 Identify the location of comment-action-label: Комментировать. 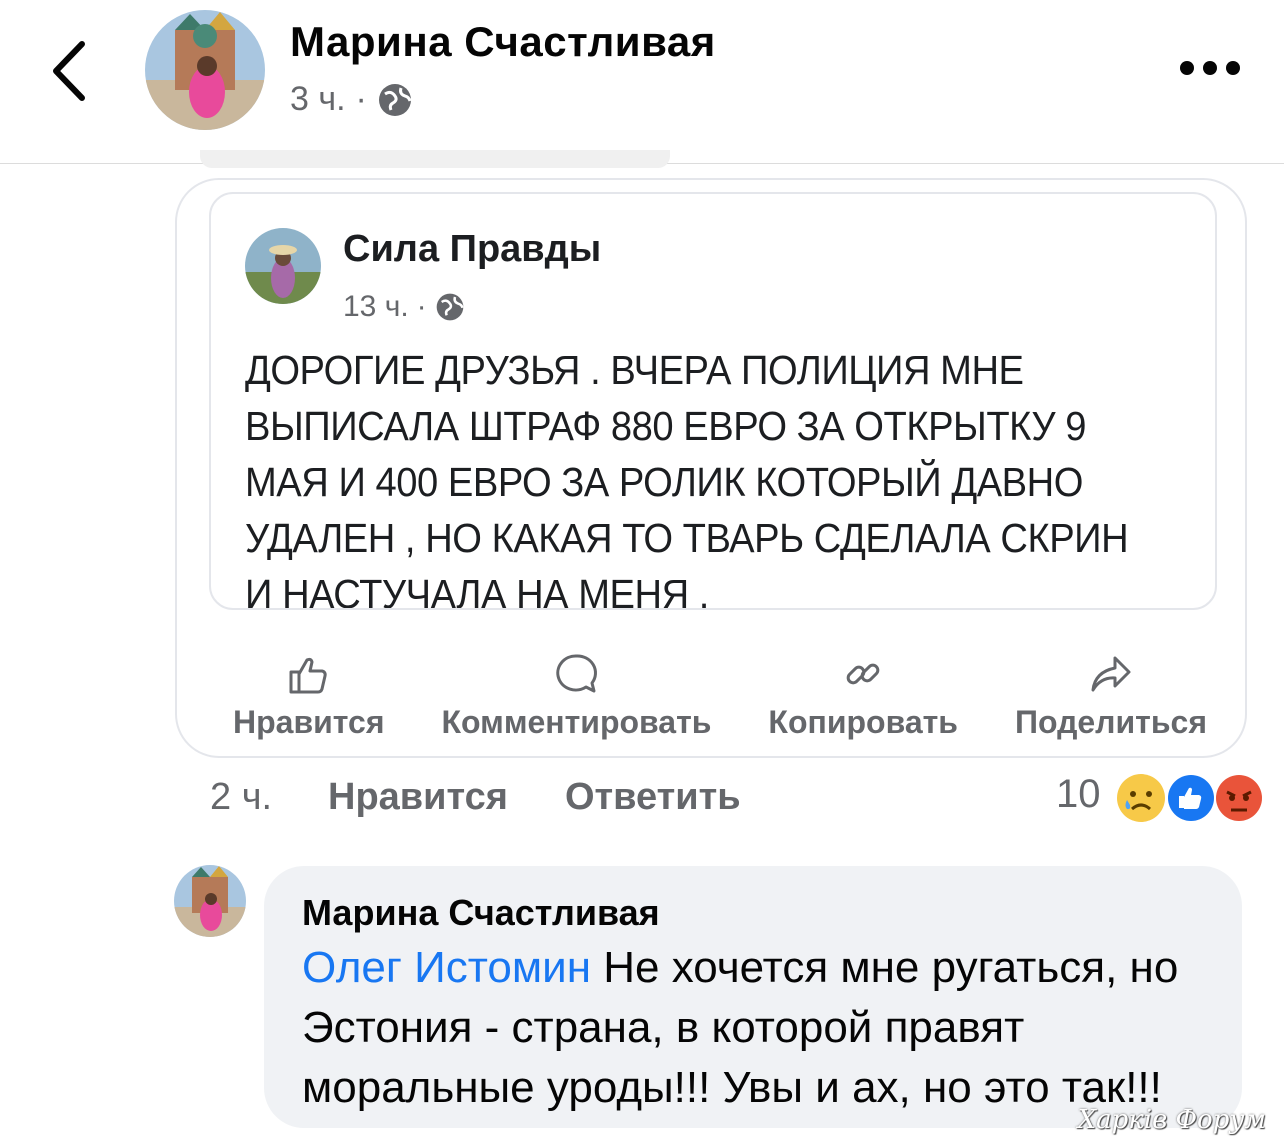
(576, 722).